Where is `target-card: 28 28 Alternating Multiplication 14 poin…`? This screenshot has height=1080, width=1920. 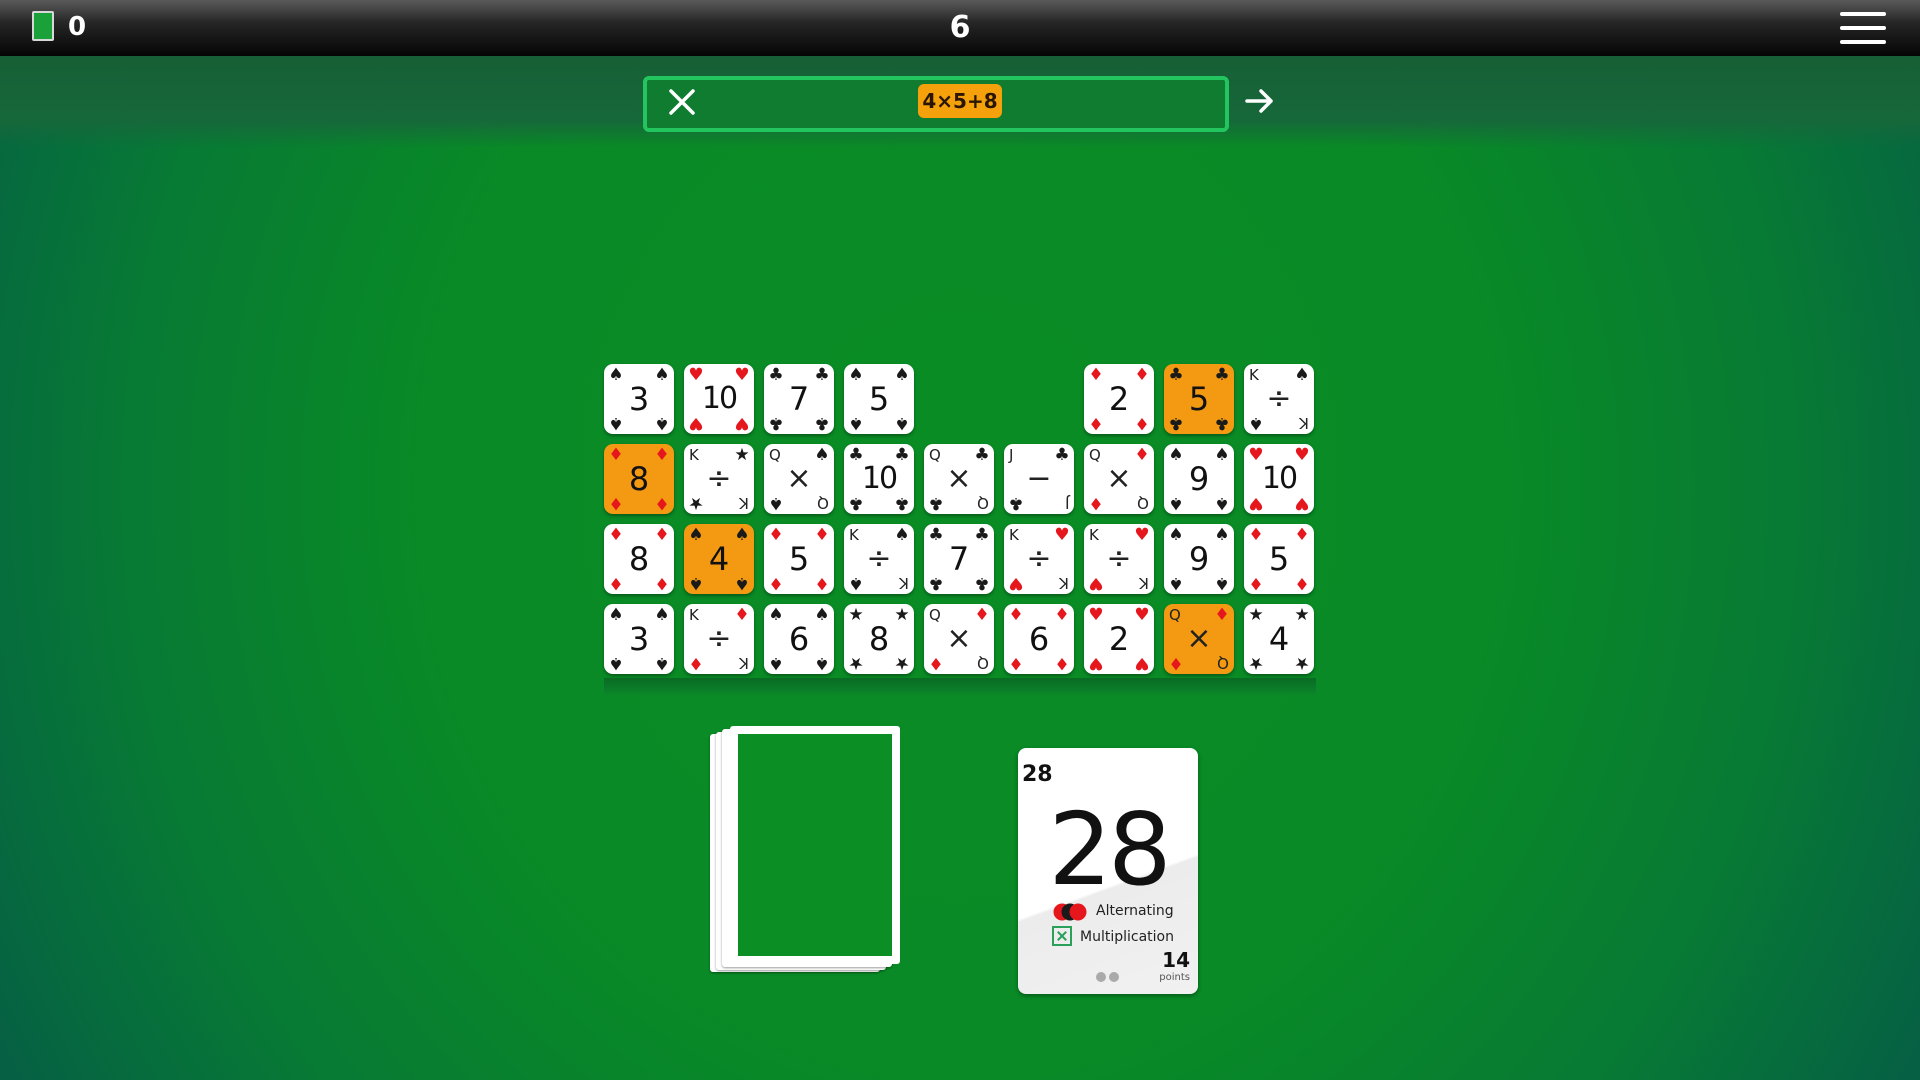 target-card: 28 28 Alternating Multiplication 14 poin… is located at coordinates (1108, 871).